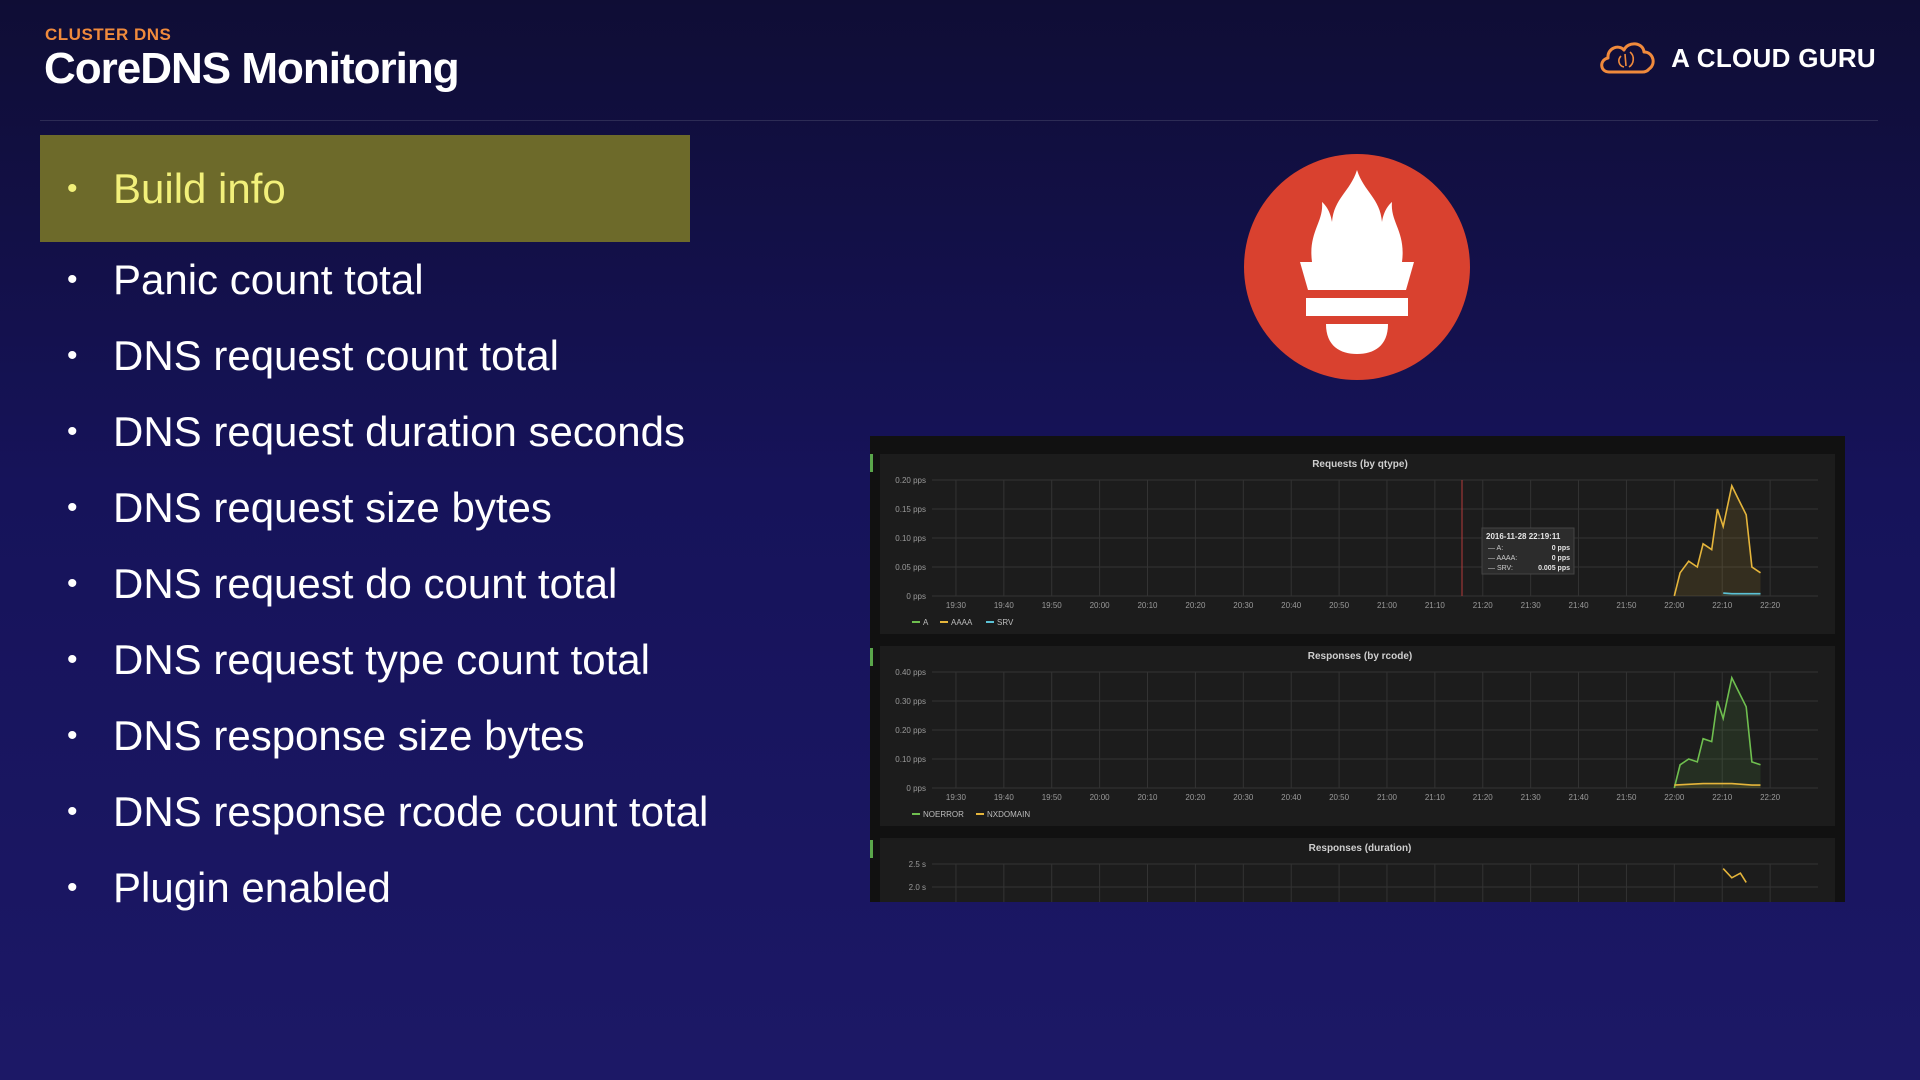 The width and height of the screenshot is (1920, 1080). I want to click on section-eyebrow: CLUSTER DNS, so click(108, 34).